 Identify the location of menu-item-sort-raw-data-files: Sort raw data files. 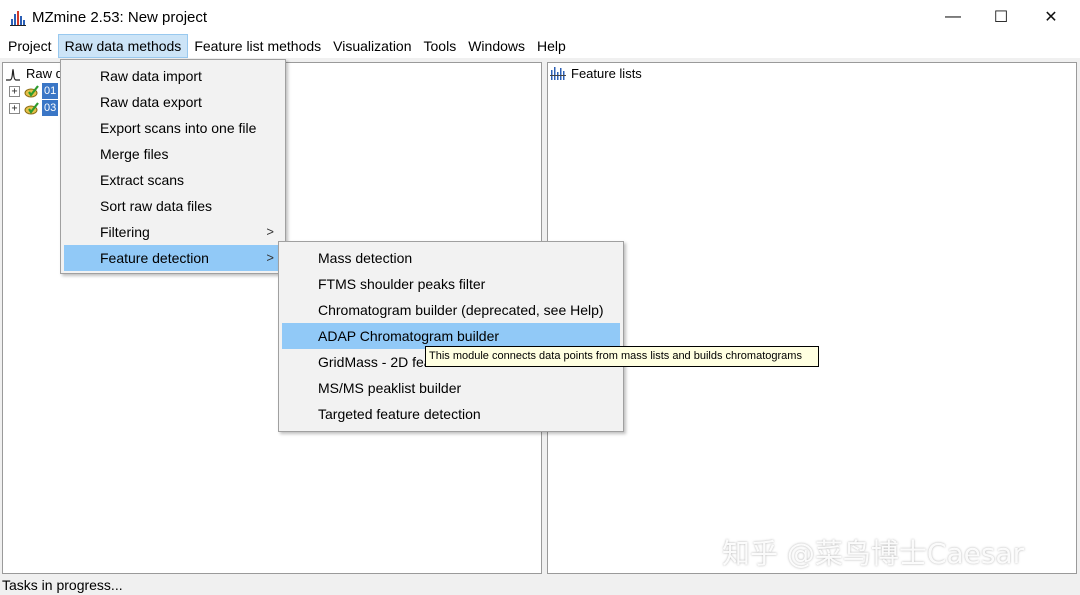
(173, 206).